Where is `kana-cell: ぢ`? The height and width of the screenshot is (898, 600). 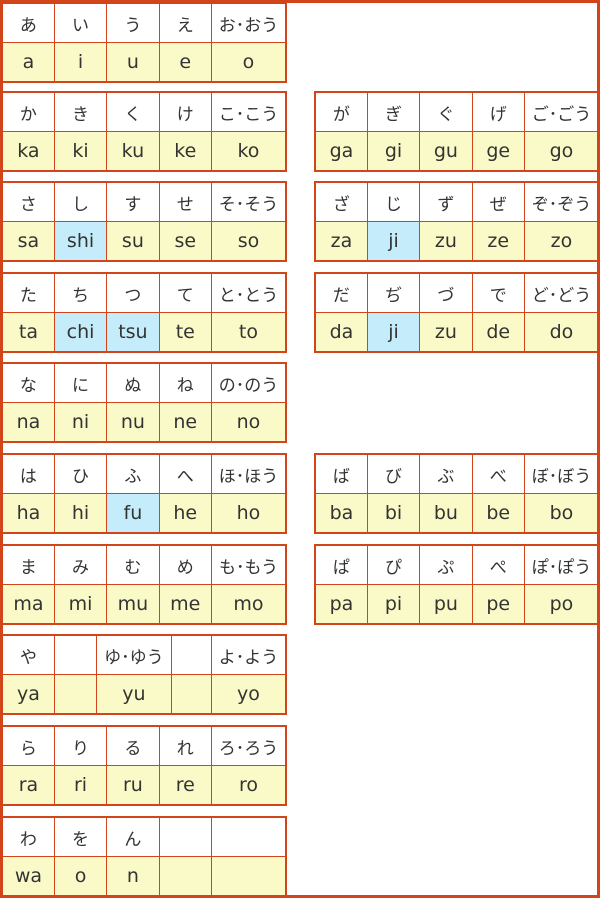
kana-cell: ぢ is located at coordinates (393, 292).